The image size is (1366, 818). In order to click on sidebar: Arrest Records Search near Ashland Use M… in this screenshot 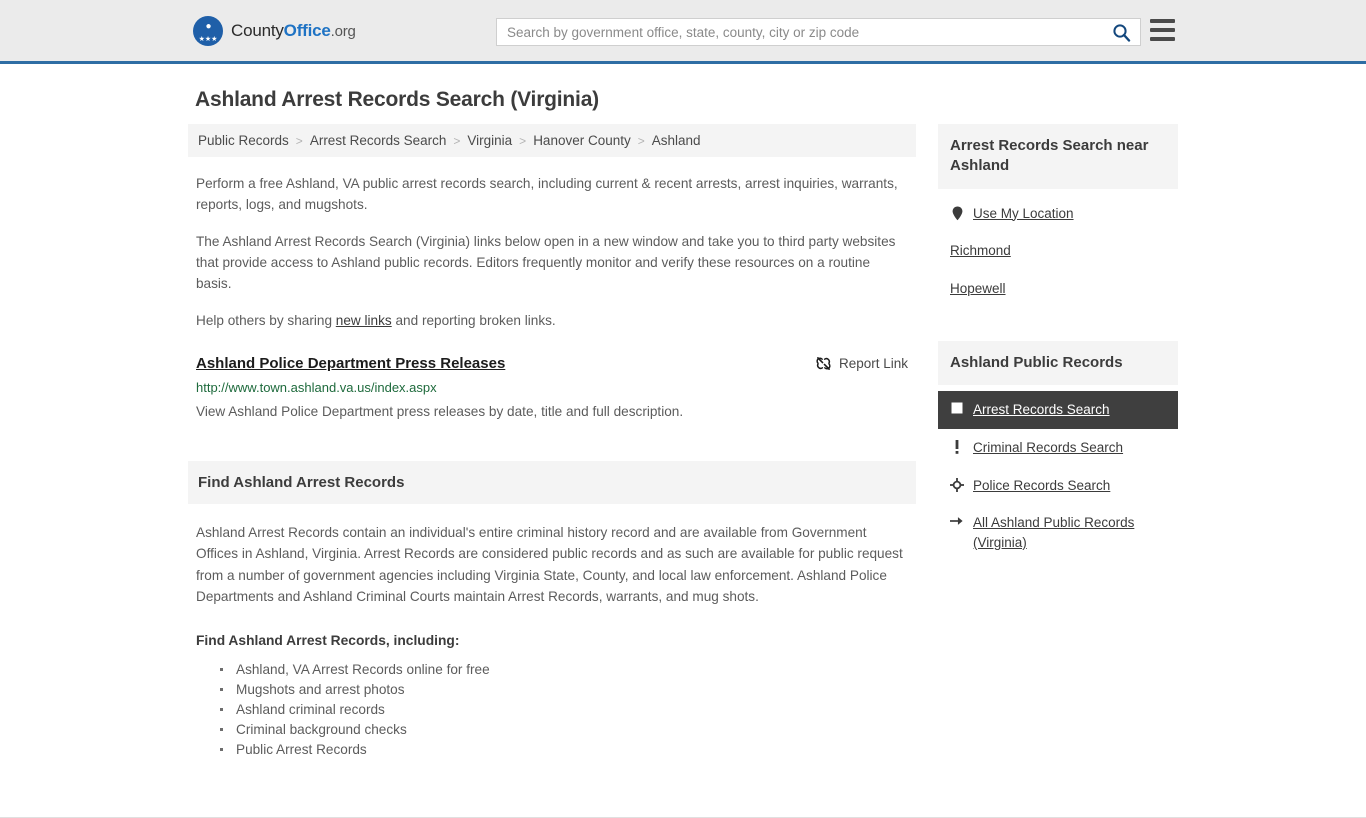, I will do `click(1058, 442)`.